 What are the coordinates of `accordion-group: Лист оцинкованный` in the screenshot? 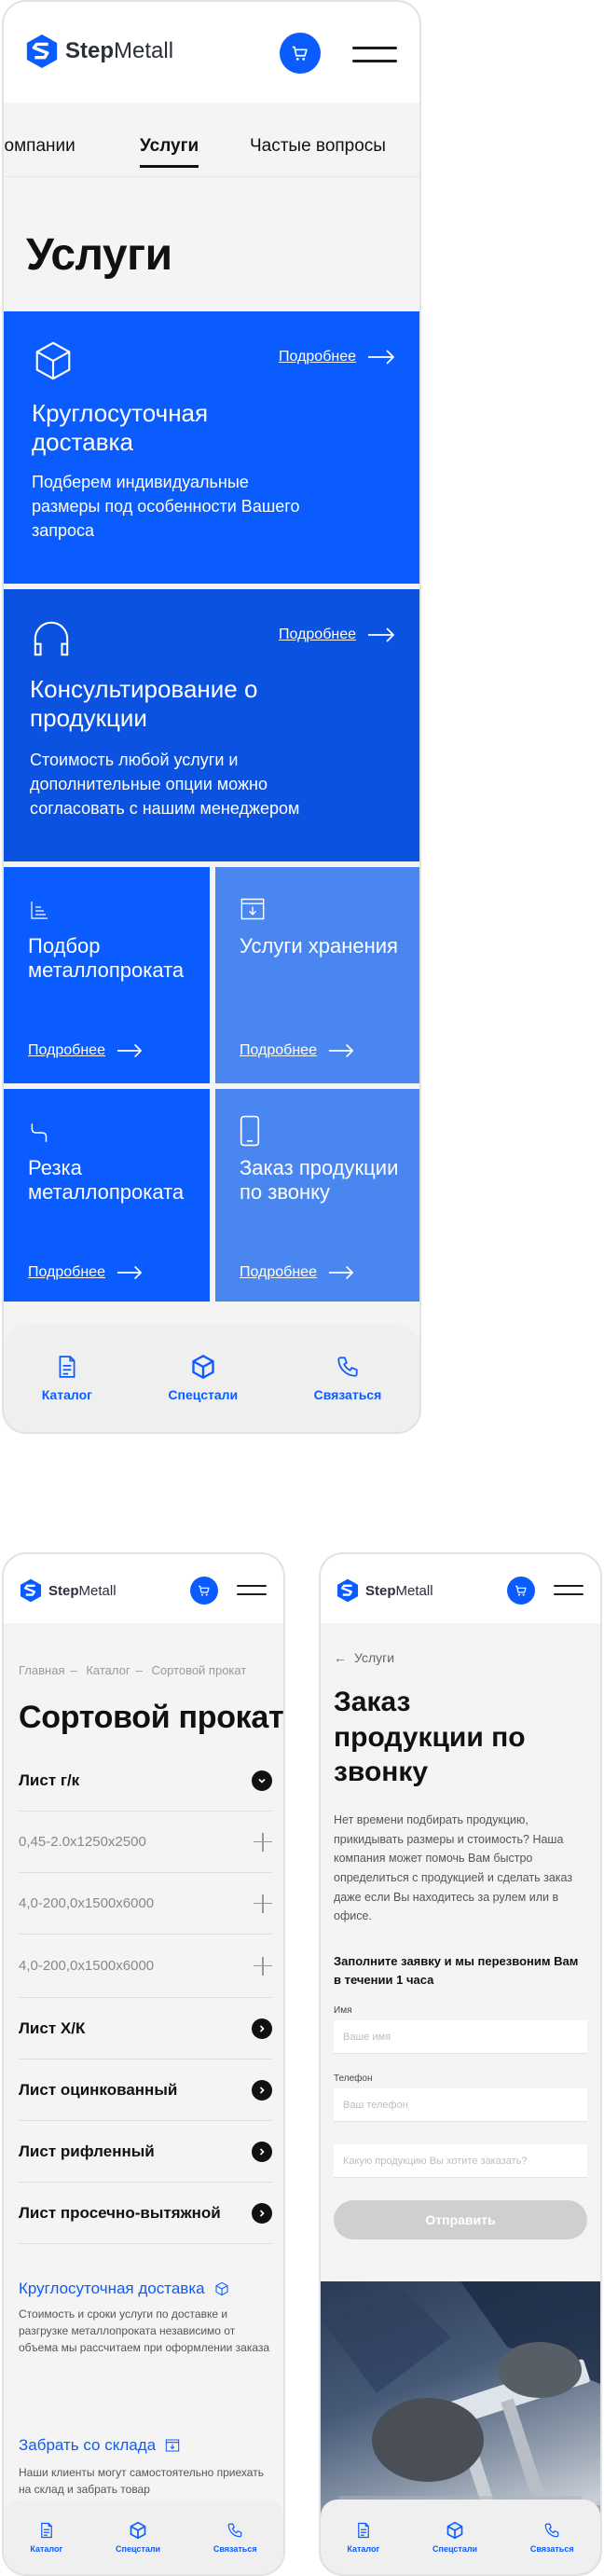 It's located at (145, 2090).